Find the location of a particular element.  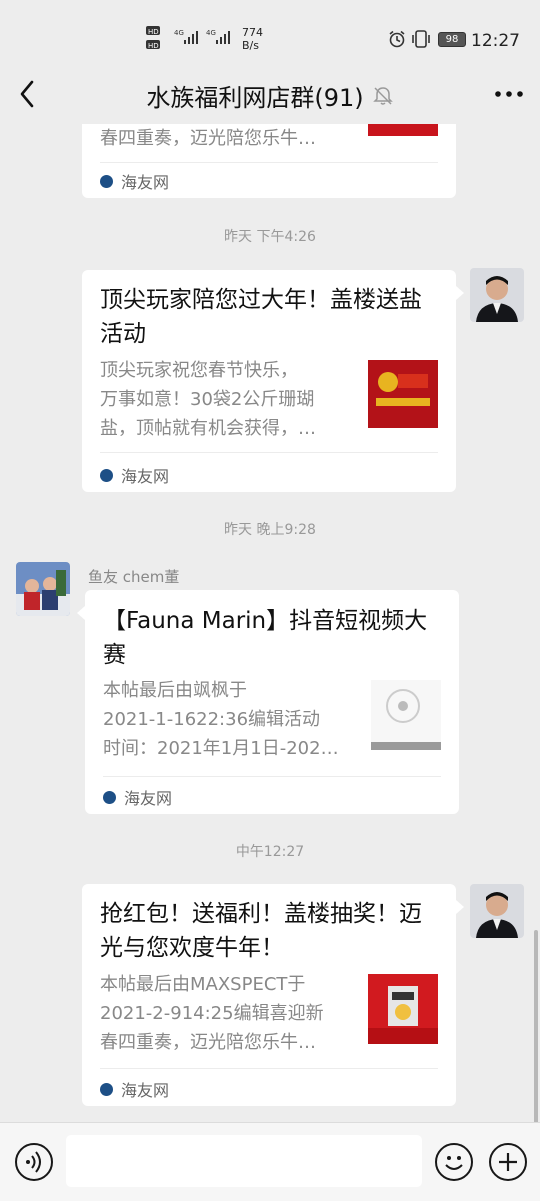

emoji-icon is located at coordinates (454, 1163).